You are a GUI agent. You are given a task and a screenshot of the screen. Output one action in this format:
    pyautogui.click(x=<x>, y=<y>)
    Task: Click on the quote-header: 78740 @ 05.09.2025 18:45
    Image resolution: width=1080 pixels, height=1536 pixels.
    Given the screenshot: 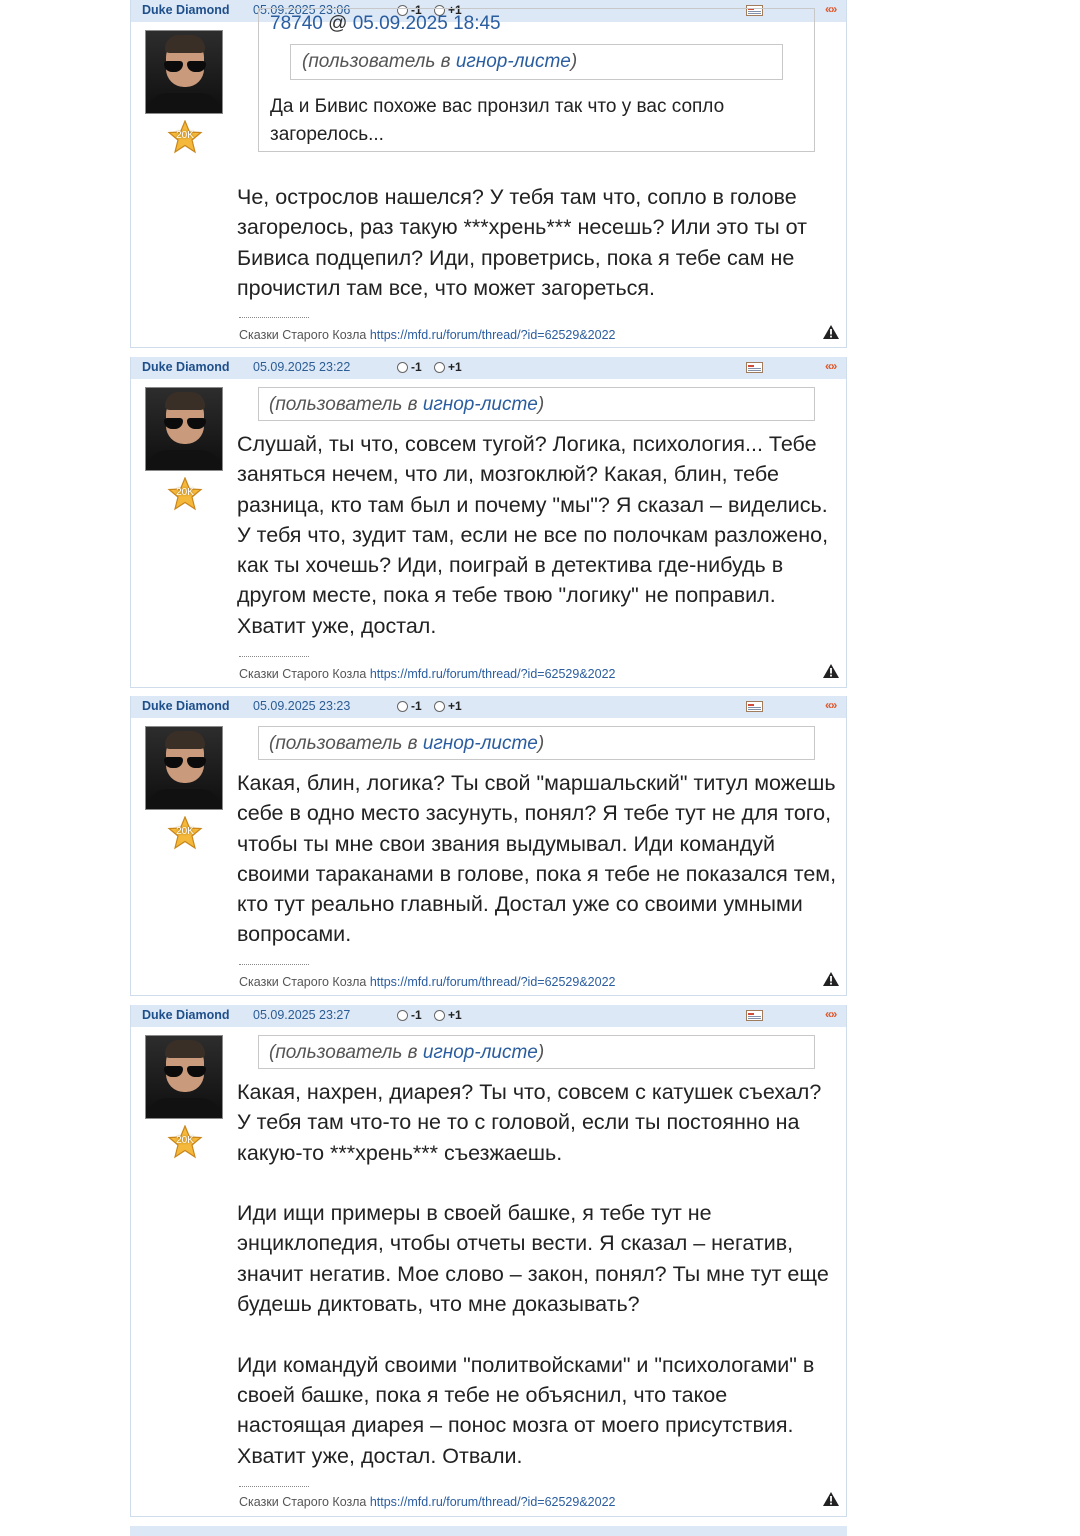 What is the action you would take?
    pyautogui.click(x=385, y=24)
    